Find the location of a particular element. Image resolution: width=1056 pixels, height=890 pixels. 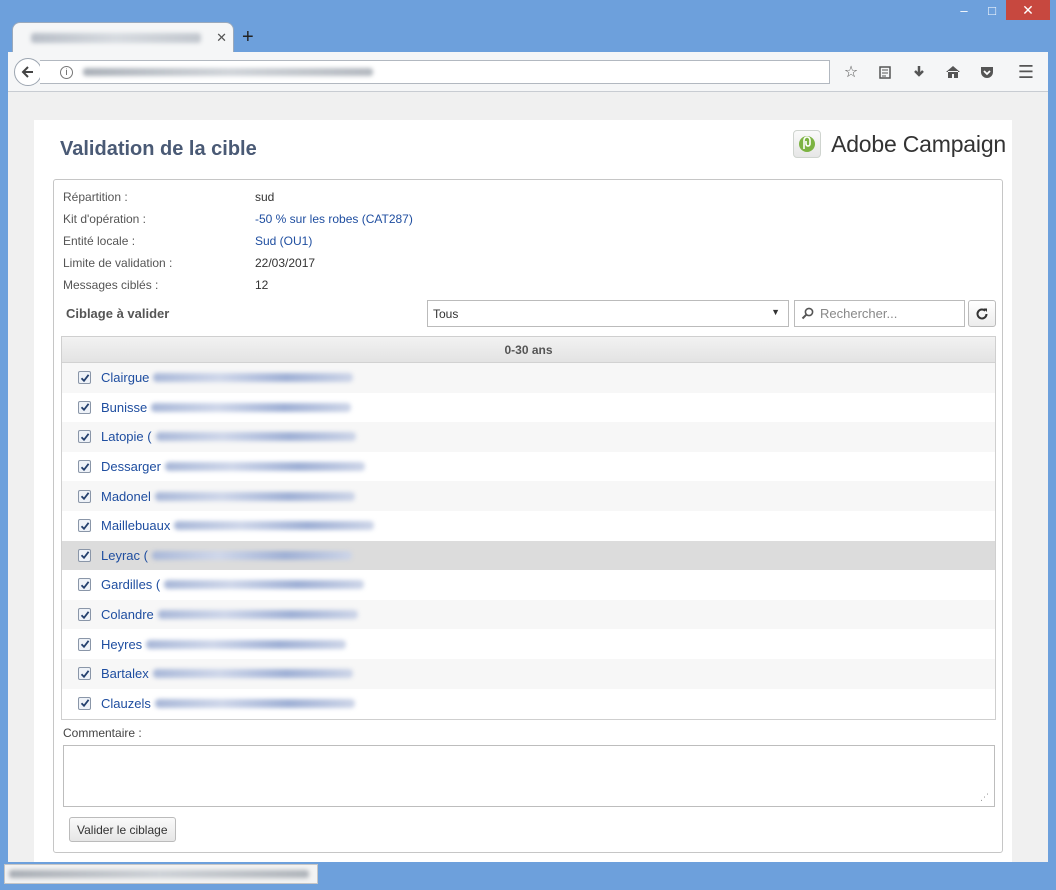

comment-textarea is located at coordinates (529, 776).